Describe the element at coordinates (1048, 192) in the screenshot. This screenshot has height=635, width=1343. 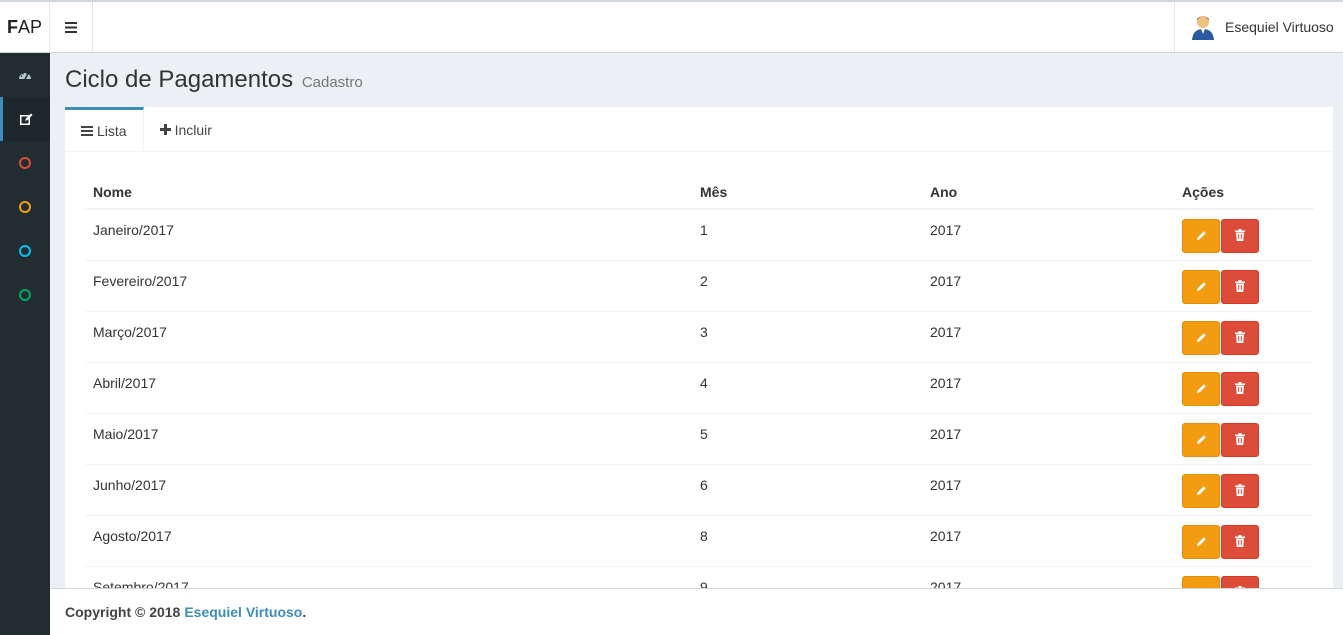
I see `column-header-year: Ano` at that location.